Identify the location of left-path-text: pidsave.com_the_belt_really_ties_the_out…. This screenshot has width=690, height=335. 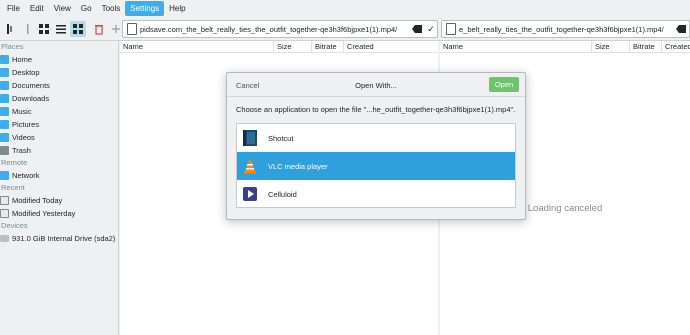
(269, 29).